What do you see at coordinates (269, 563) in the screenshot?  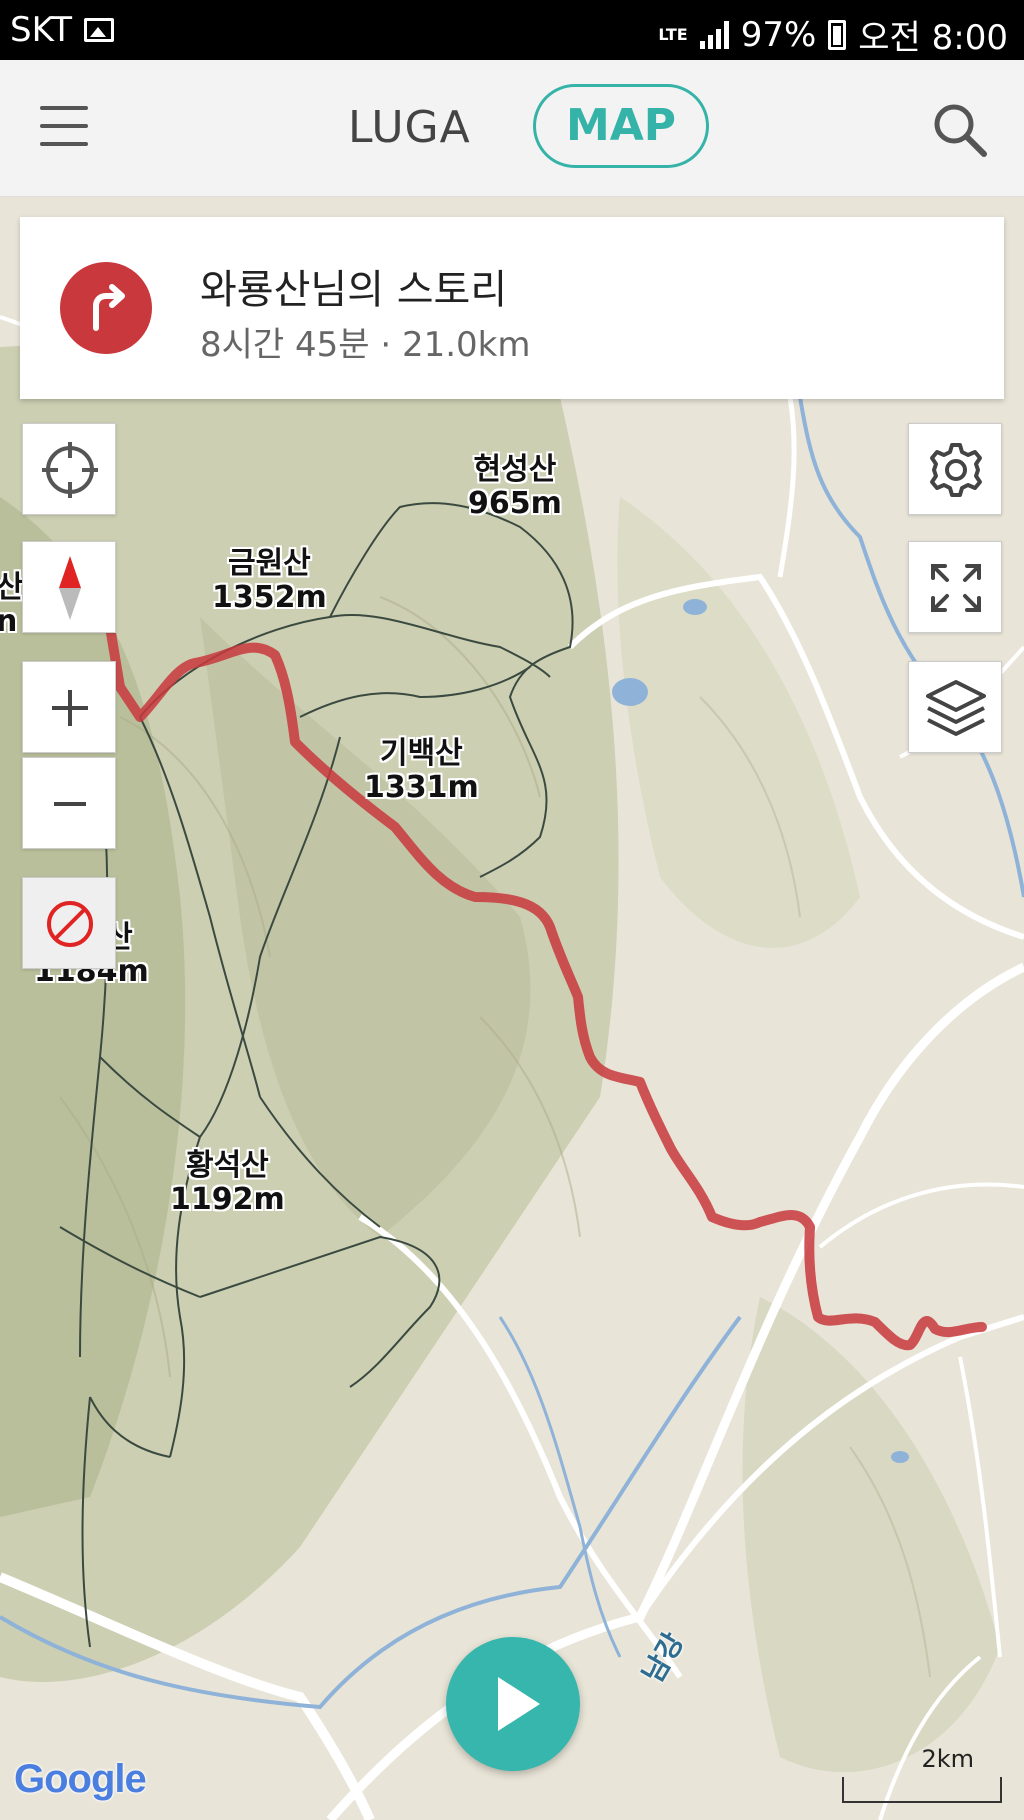 I see `peak-name: 금원산` at bounding box center [269, 563].